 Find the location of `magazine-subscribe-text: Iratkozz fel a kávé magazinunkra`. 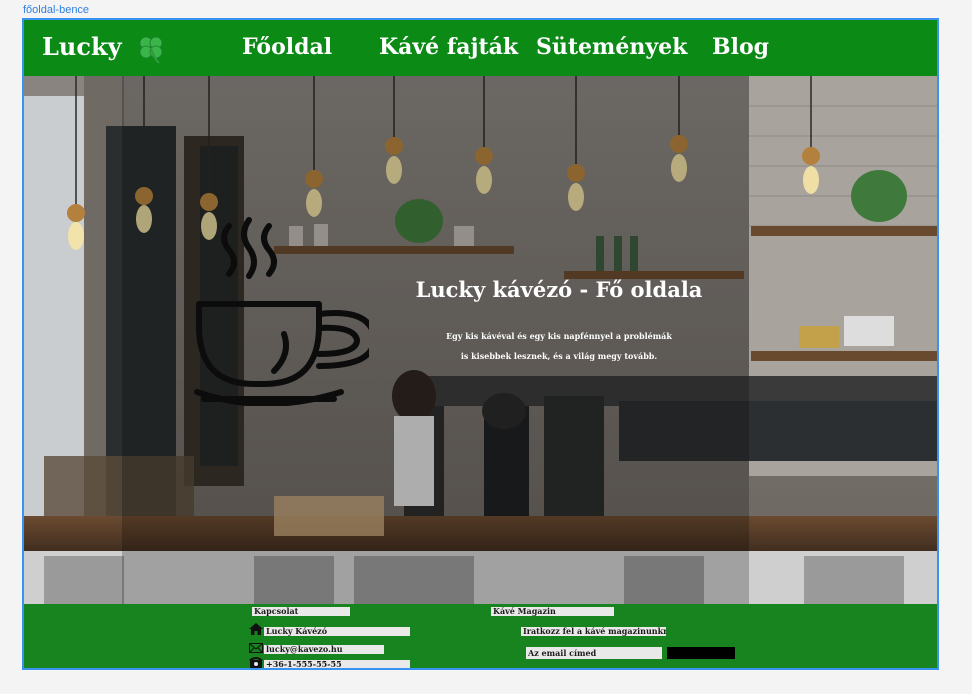

magazine-subscribe-text: Iratkozz fel a kávé magazinunkra is located at coordinates (593, 631).